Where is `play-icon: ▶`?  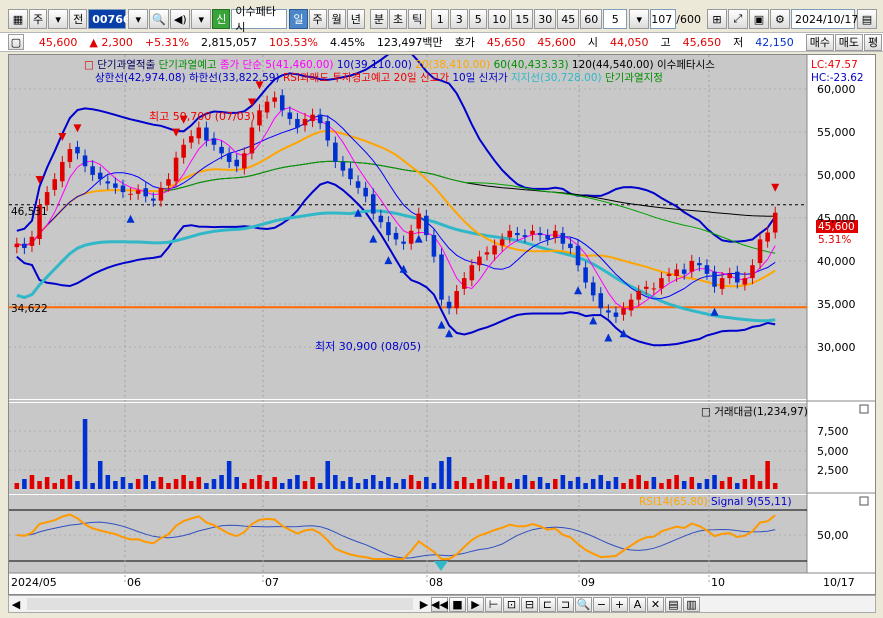 play-icon: ▶ is located at coordinates (475, 604).